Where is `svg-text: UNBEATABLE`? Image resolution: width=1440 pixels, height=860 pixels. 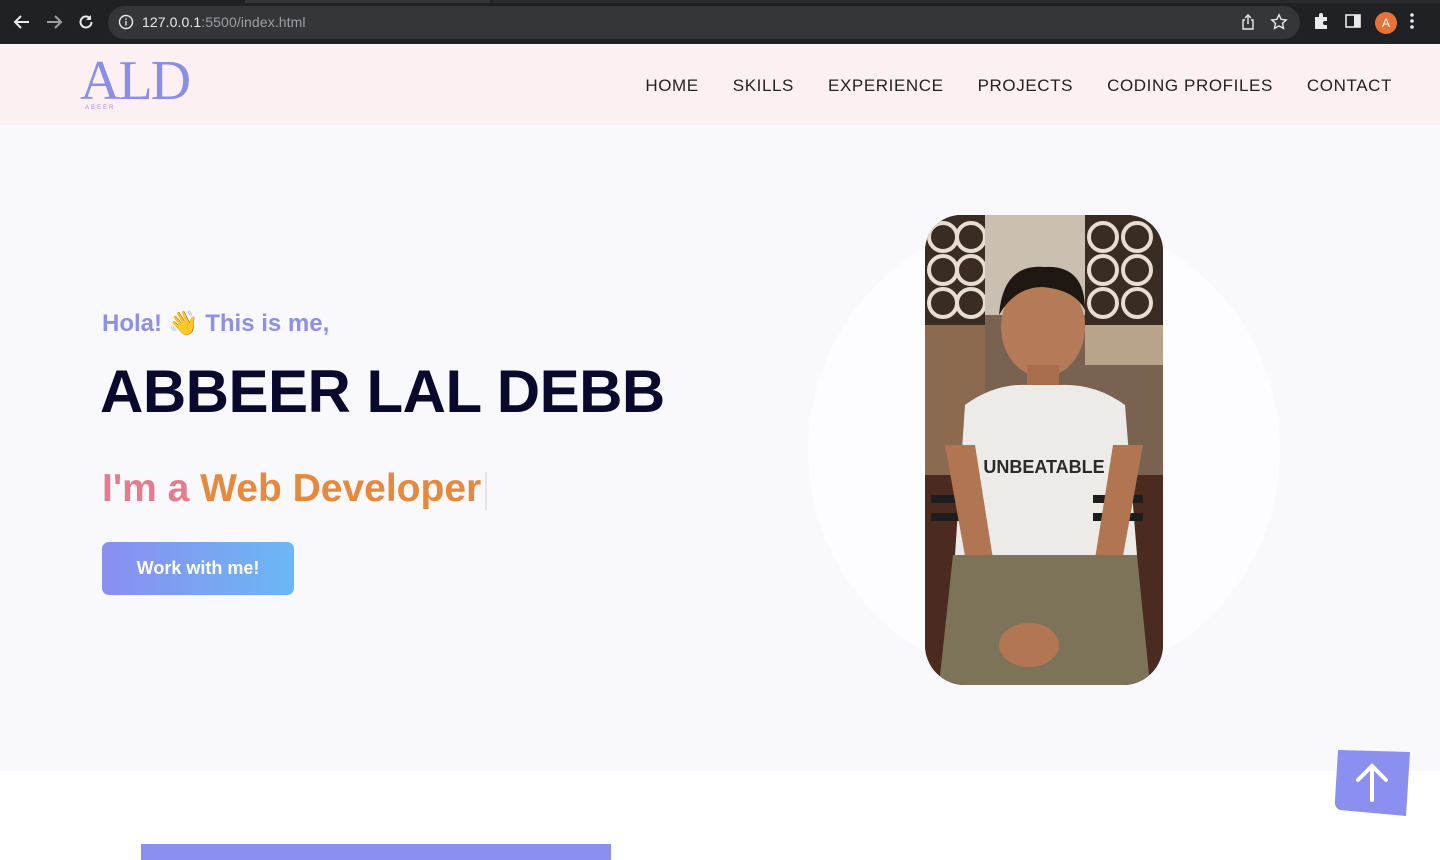
svg-text: UNBEATABLE is located at coordinates (1043, 467).